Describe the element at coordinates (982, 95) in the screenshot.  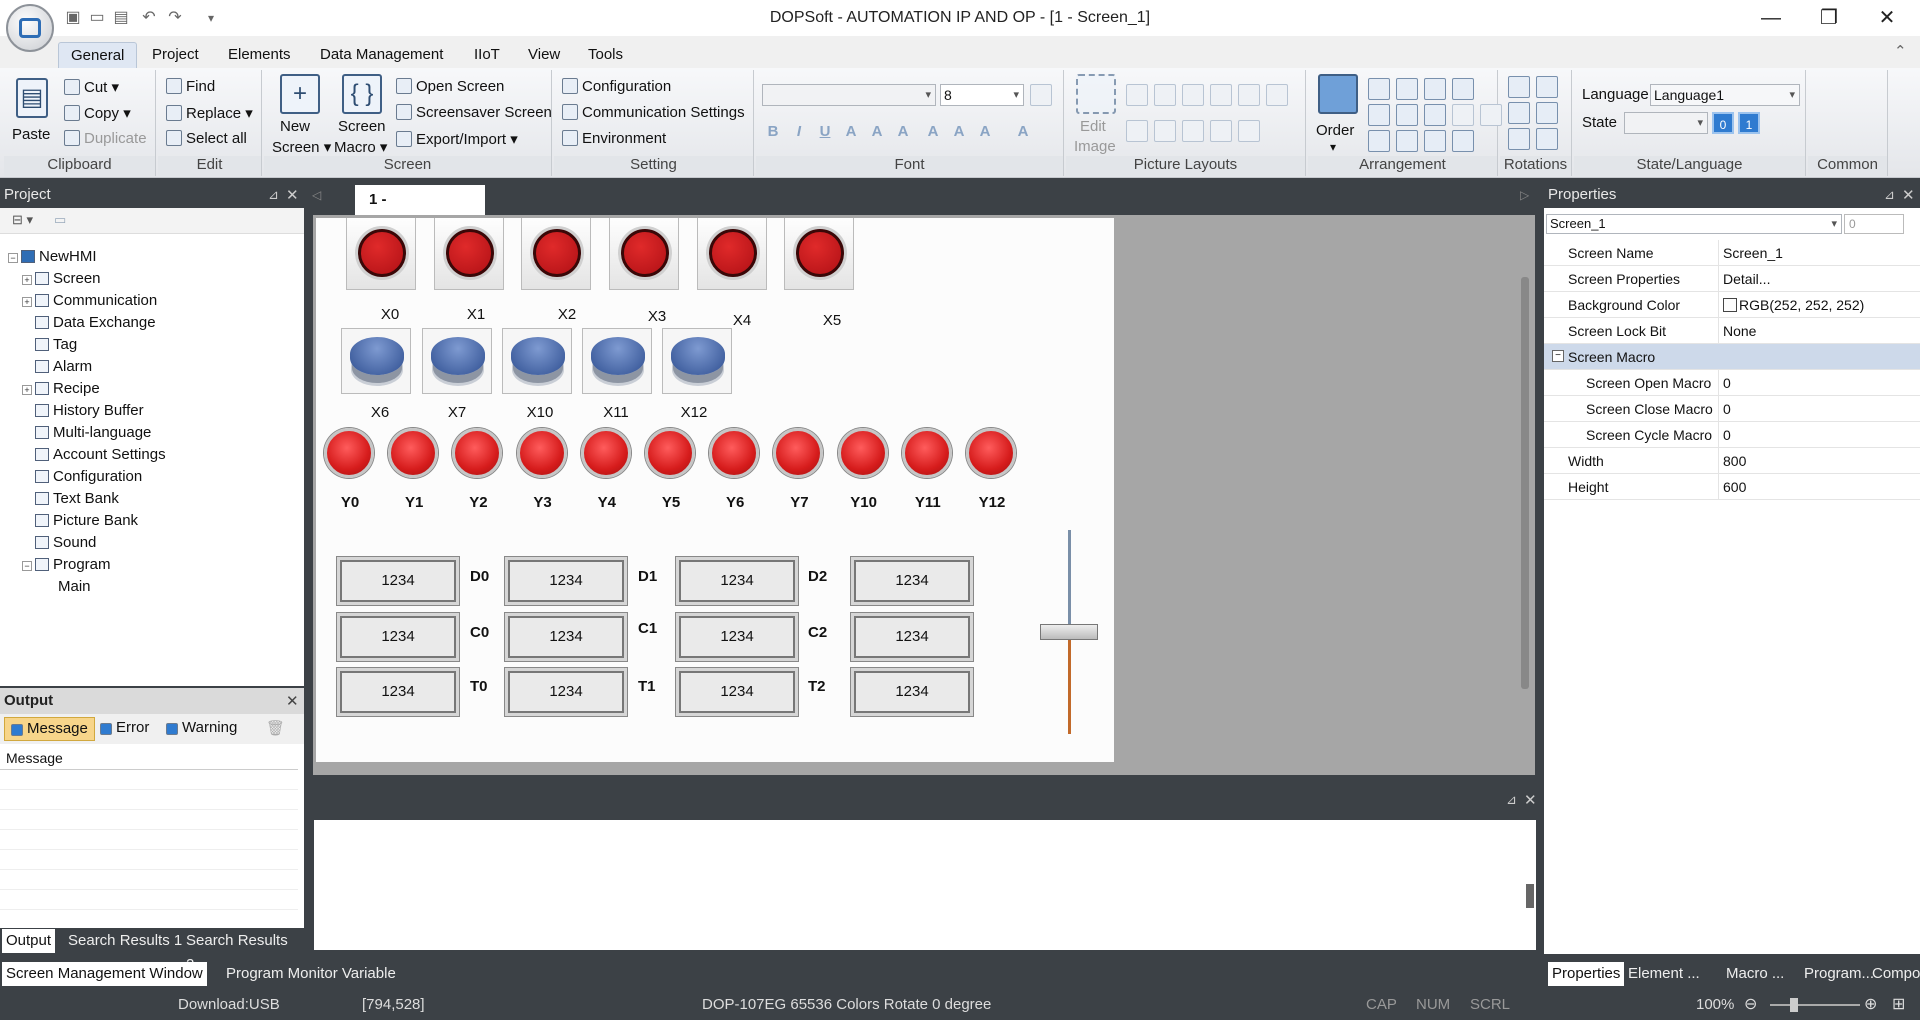
I see `font-size-combo: 8` at that location.